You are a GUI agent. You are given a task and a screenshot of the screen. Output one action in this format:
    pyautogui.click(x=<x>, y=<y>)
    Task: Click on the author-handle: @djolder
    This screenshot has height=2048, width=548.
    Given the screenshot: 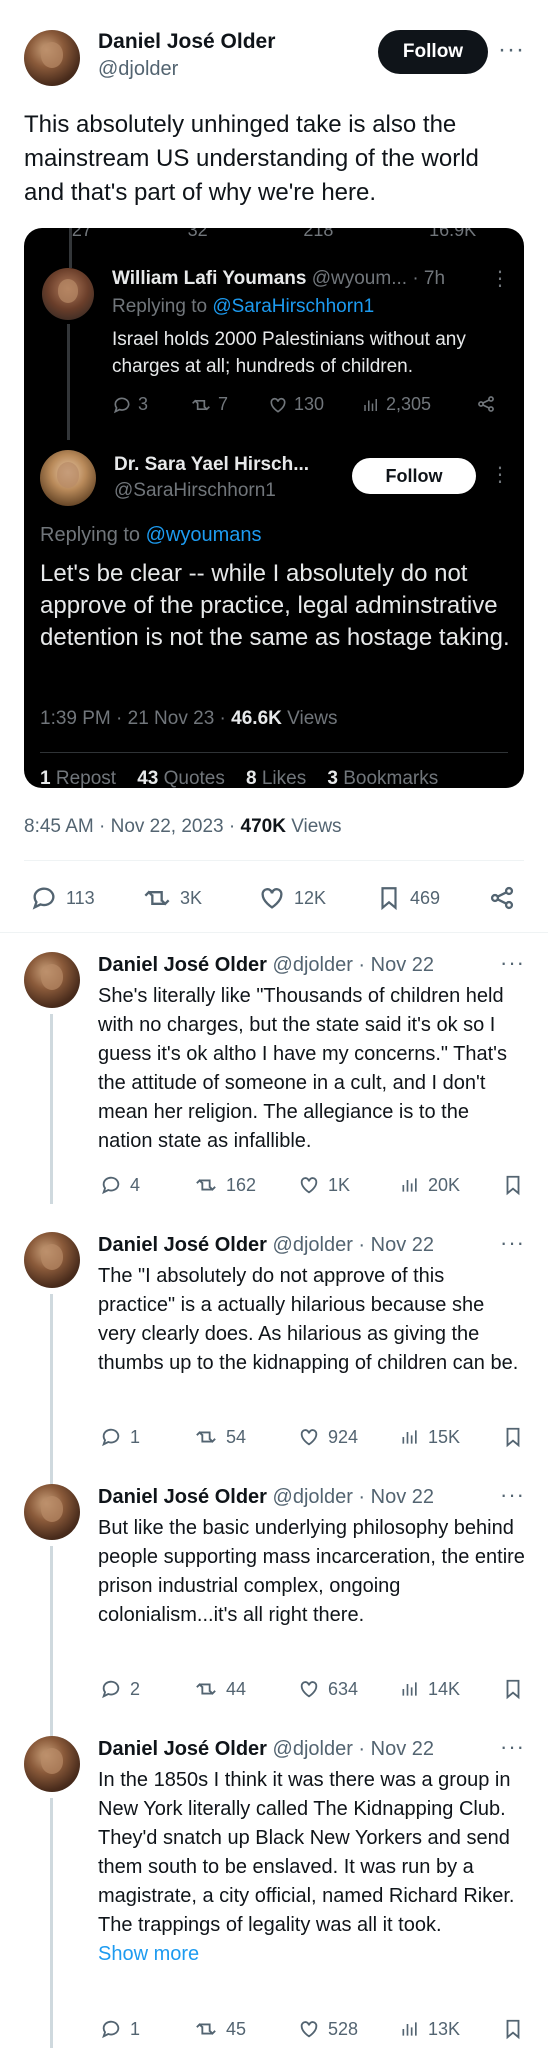 What is the action you would take?
    pyautogui.click(x=138, y=69)
    